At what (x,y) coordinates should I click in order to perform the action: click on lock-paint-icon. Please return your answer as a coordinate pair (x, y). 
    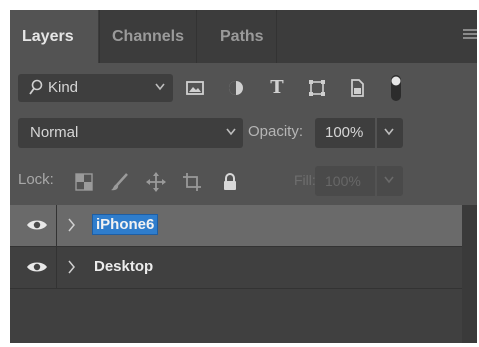
    Looking at the image, I should click on (120, 182).